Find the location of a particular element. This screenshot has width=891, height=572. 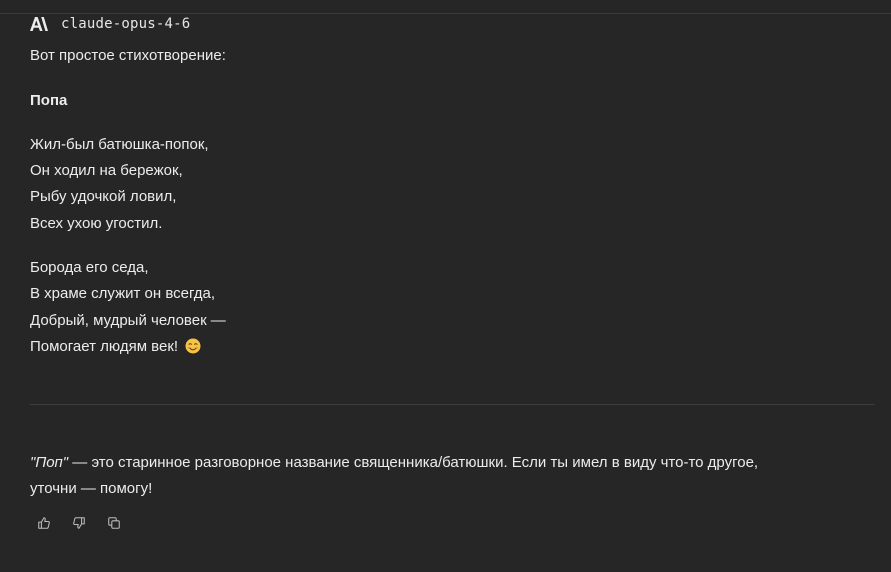

poem-line: Жил-был батюшка-попок, is located at coordinates (119, 144).